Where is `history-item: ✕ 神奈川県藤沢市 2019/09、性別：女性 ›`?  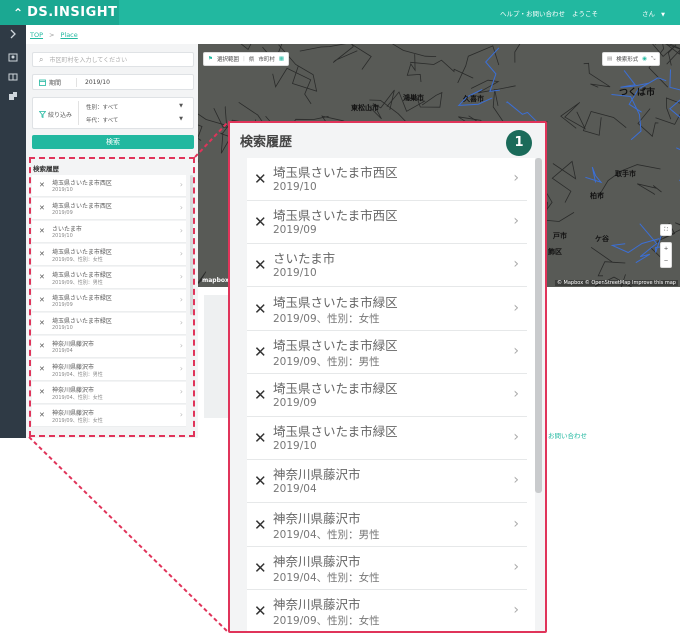 history-item: ✕ 神奈川県藤沢市 2019/09、性別：女性 › is located at coordinates (387, 610).